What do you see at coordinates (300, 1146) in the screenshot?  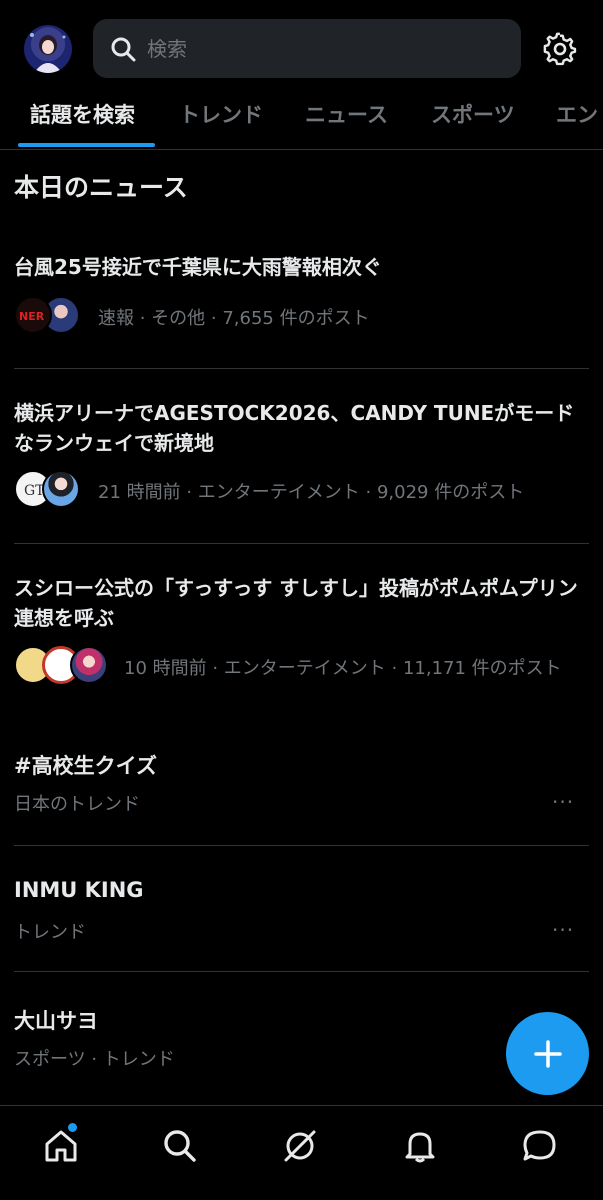 I see `grok-icon` at bounding box center [300, 1146].